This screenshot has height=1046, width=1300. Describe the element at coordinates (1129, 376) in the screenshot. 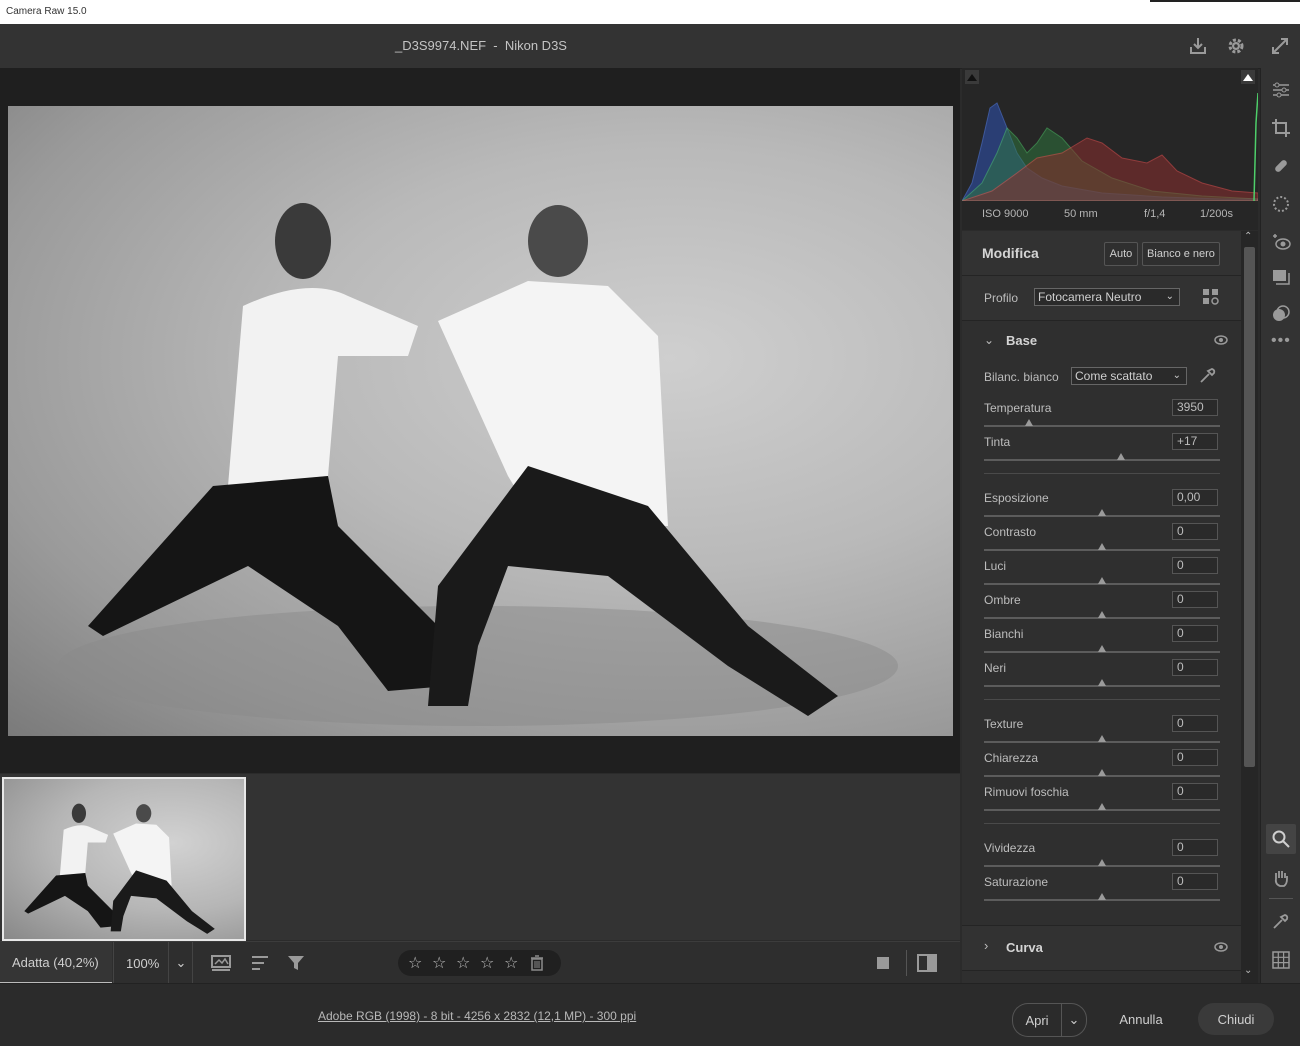

I see `wb-select: Come scattato ⌄` at that location.